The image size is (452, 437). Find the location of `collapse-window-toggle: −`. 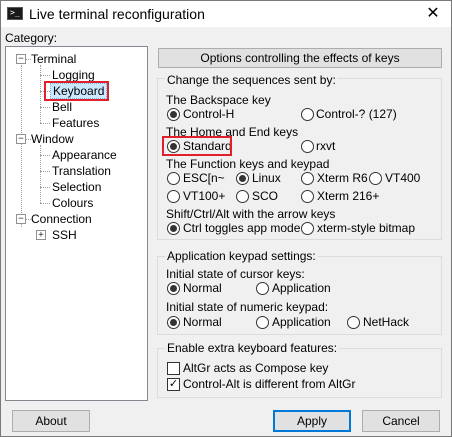

collapse-window-toggle: − is located at coordinates (21, 139).